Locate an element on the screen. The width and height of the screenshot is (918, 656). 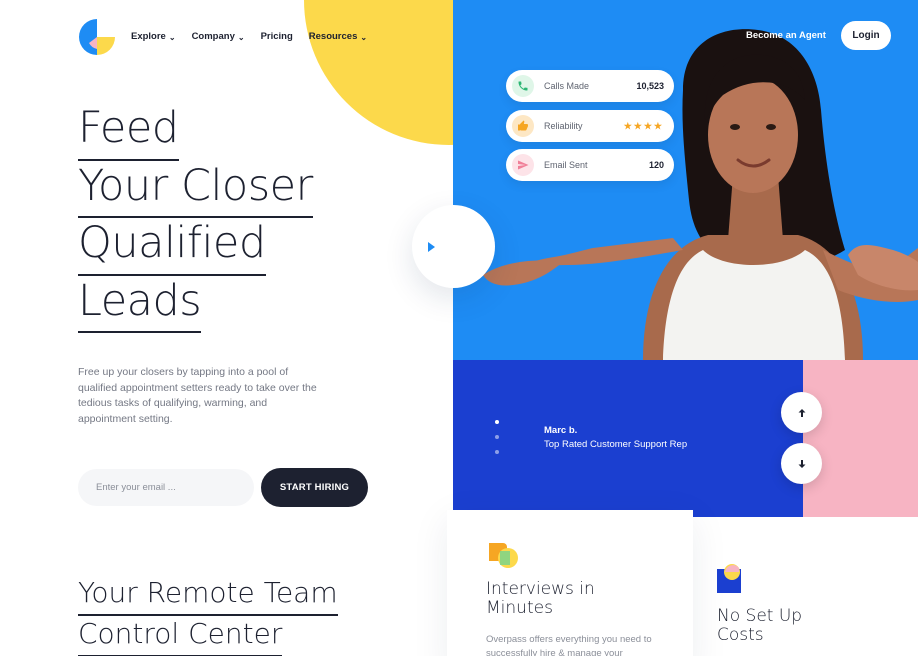
arrow-up-icon is located at coordinates (801, 412).